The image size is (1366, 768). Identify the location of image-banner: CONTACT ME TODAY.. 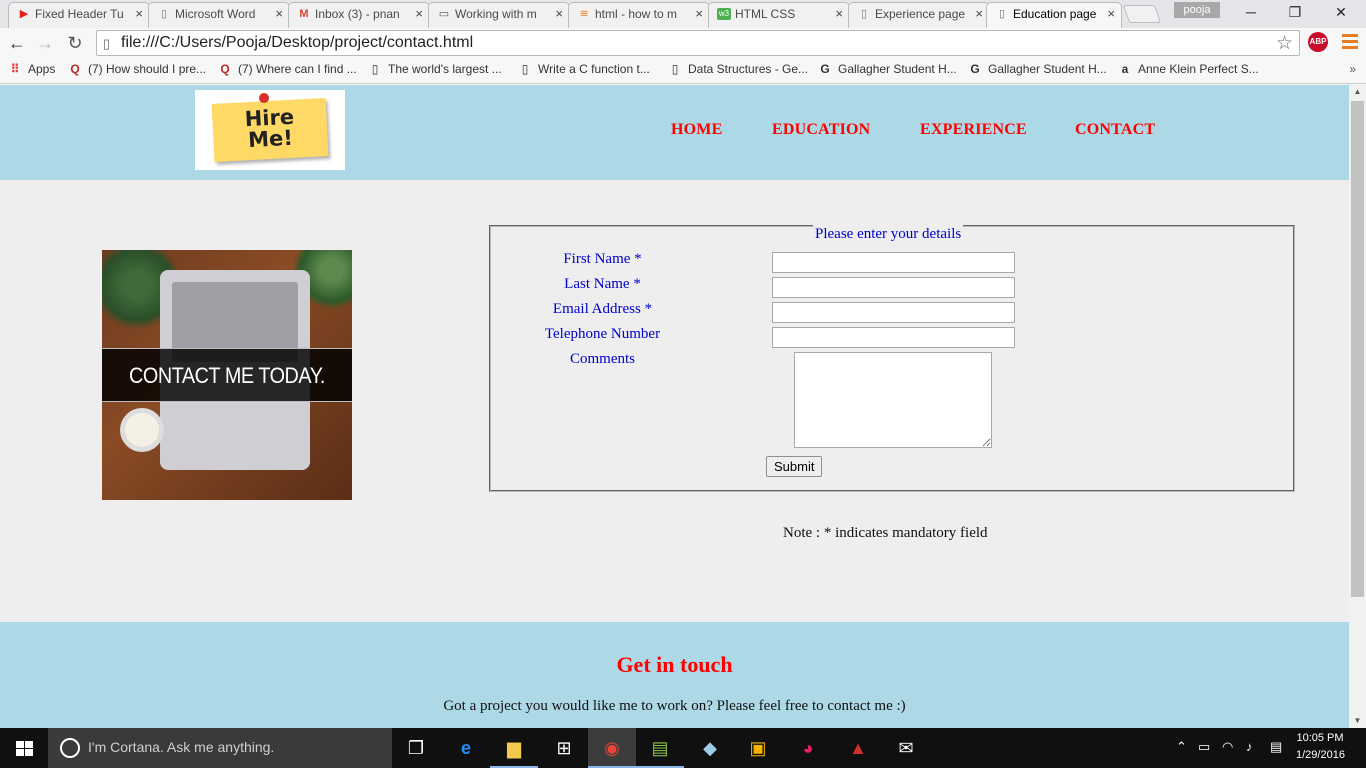
(227, 375).